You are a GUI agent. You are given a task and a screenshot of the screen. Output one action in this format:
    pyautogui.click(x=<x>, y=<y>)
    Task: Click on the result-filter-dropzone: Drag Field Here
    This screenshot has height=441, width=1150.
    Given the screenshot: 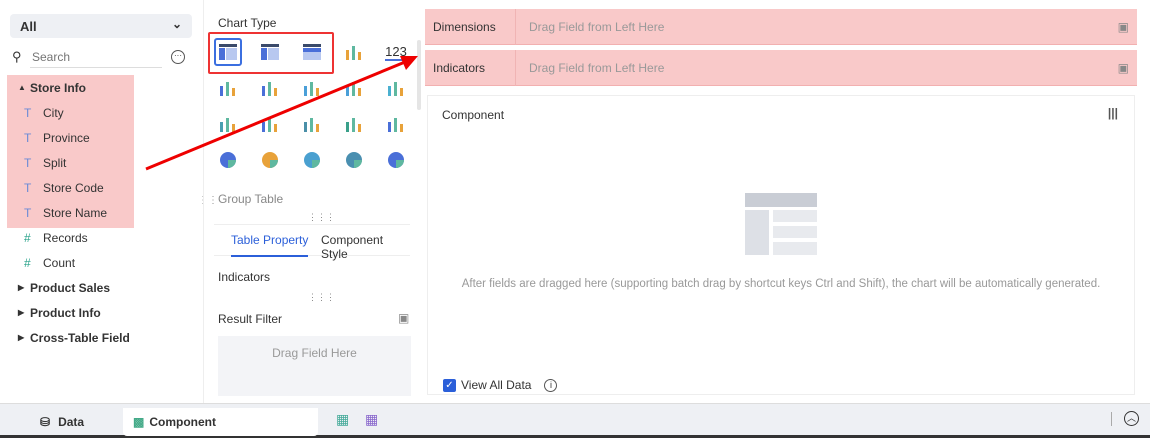 What is the action you would take?
    pyautogui.click(x=314, y=366)
    